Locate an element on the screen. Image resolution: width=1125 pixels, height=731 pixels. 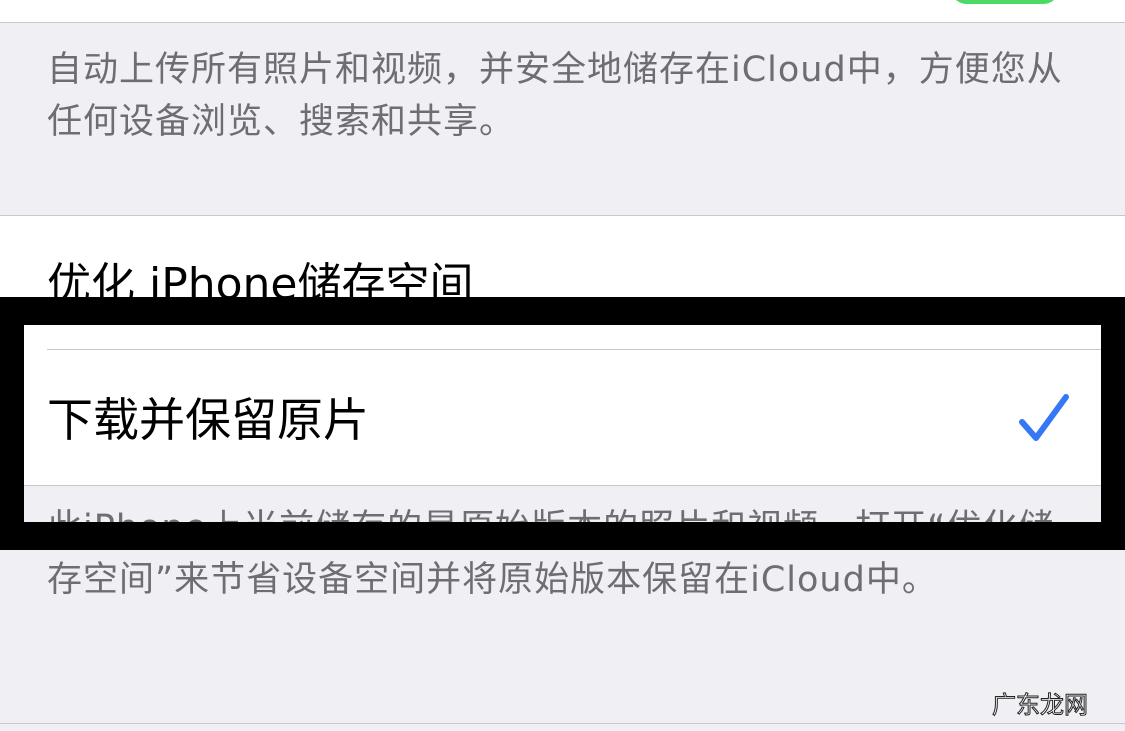
optimize-storage-option: 优化 iPhone储存空间 is located at coordinates (260, 285).